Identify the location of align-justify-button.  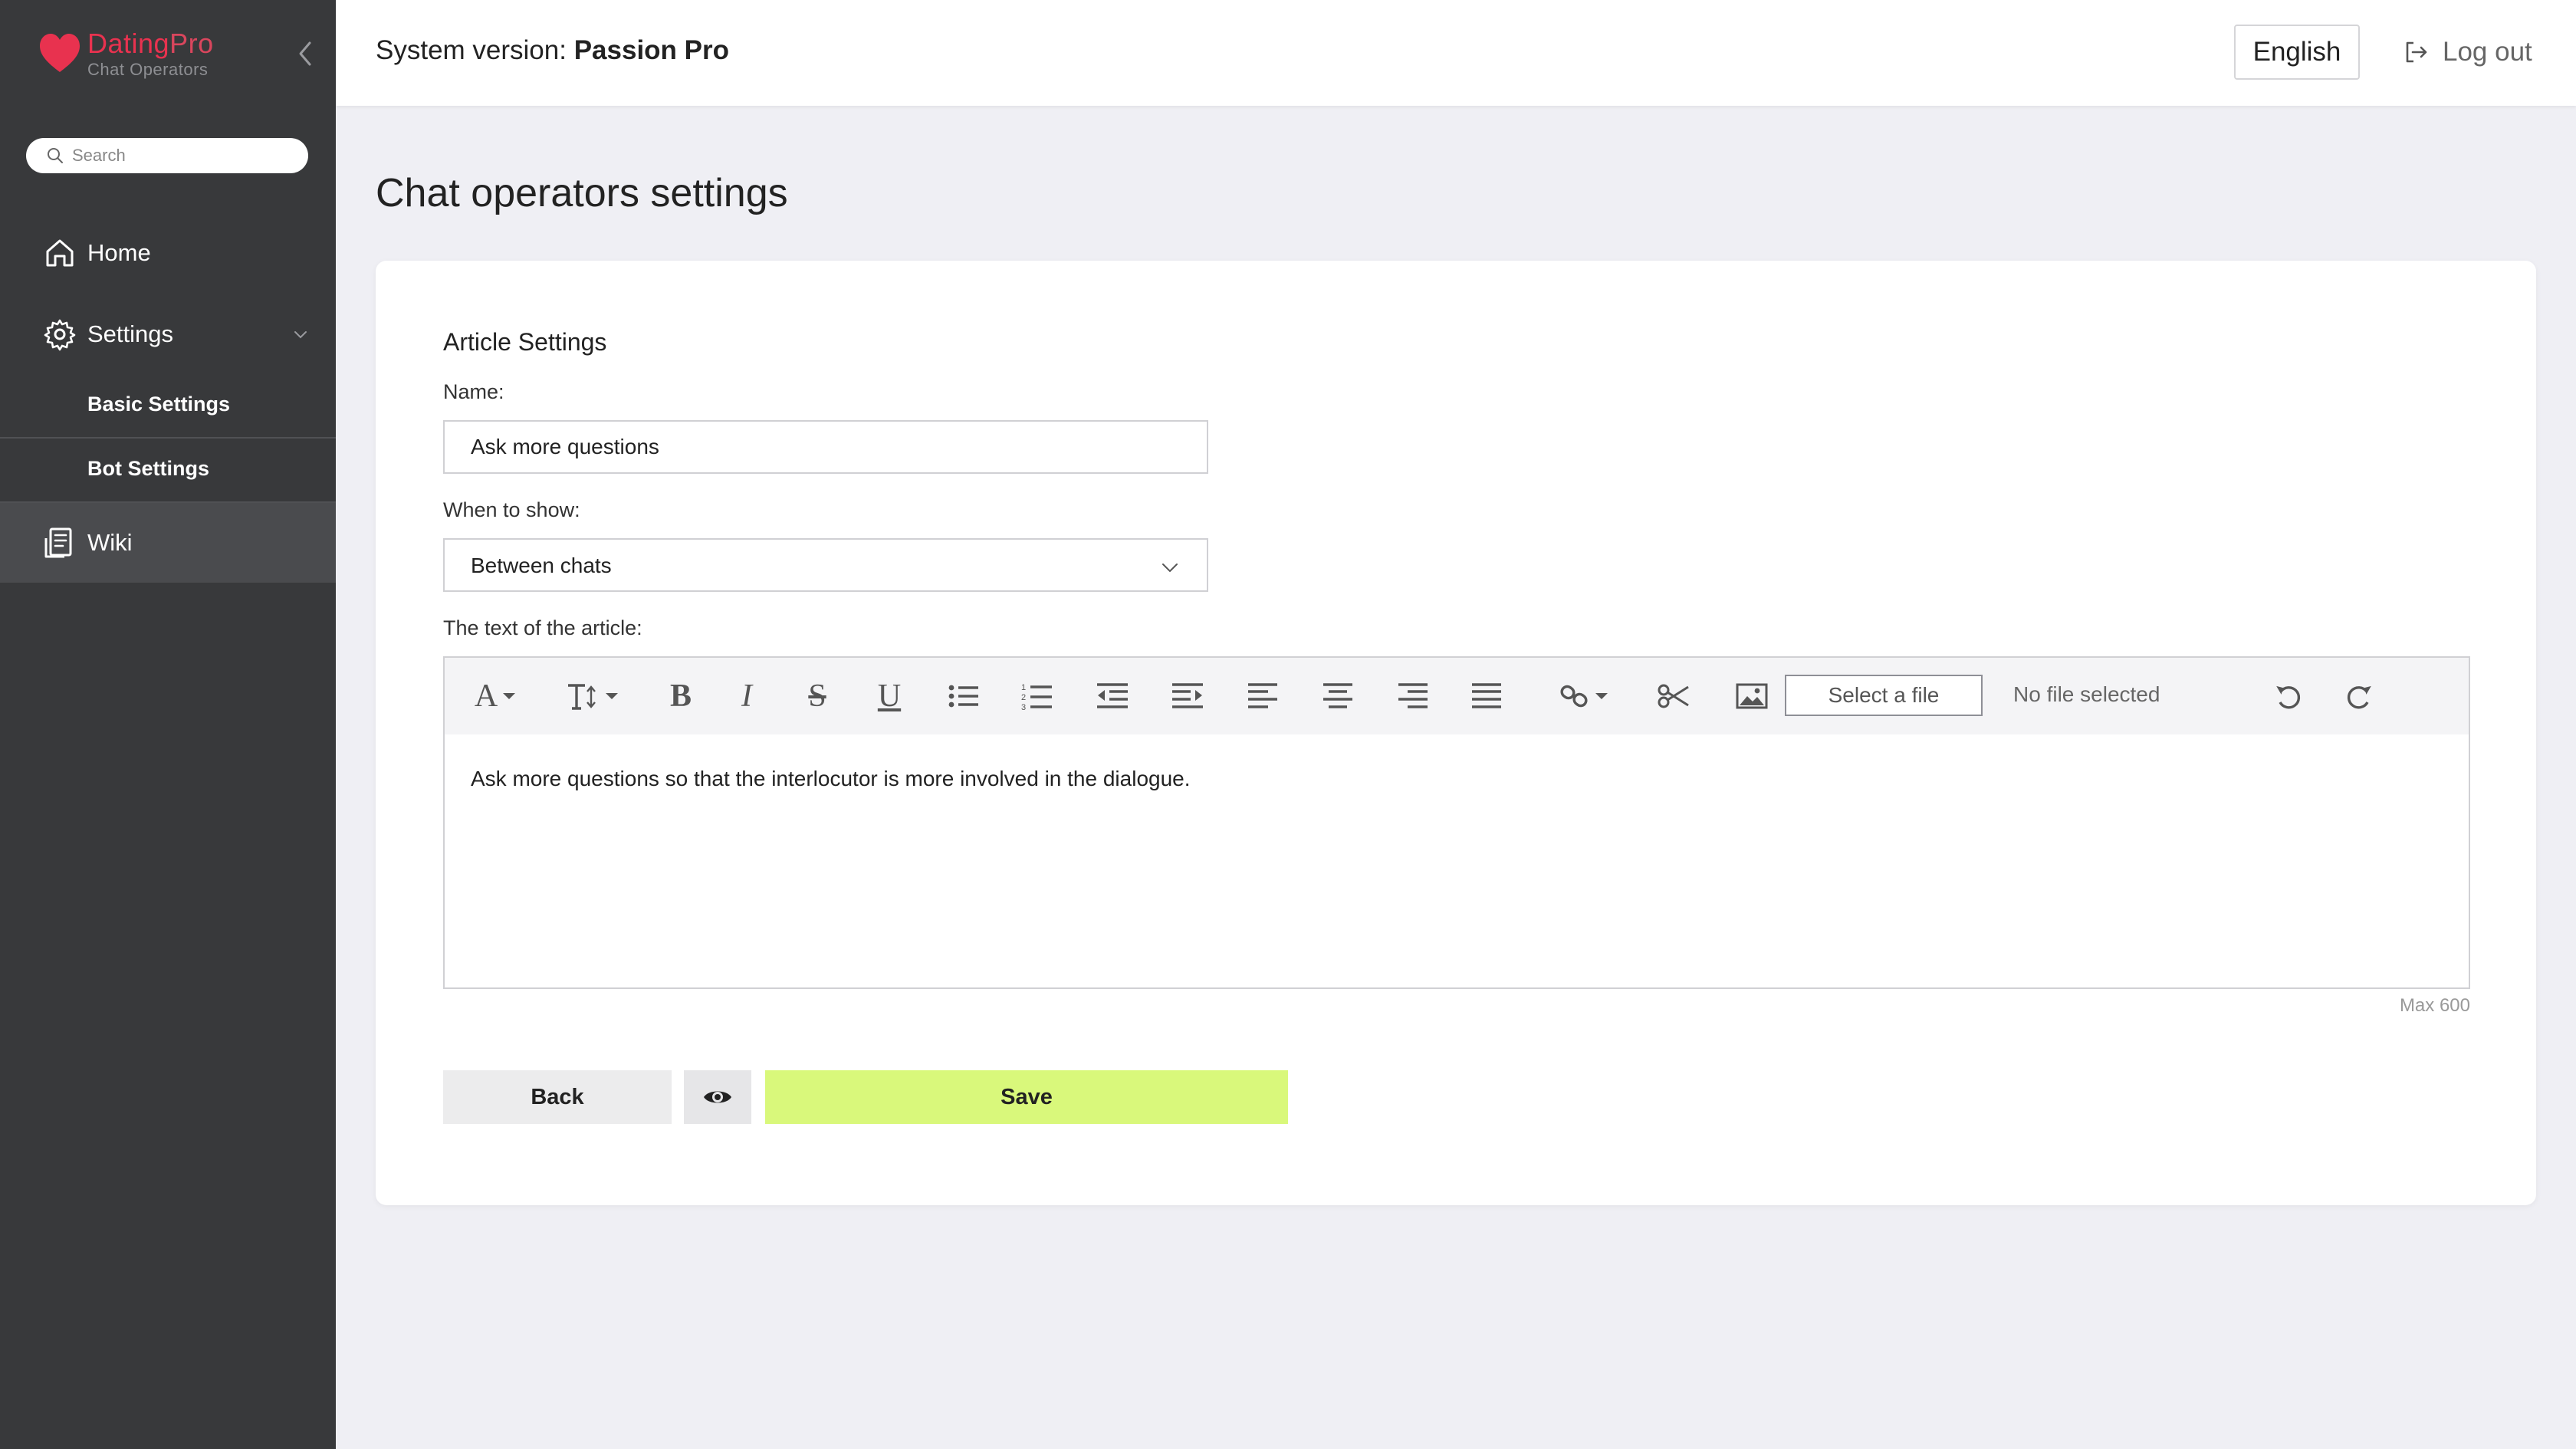
(1487, 697).